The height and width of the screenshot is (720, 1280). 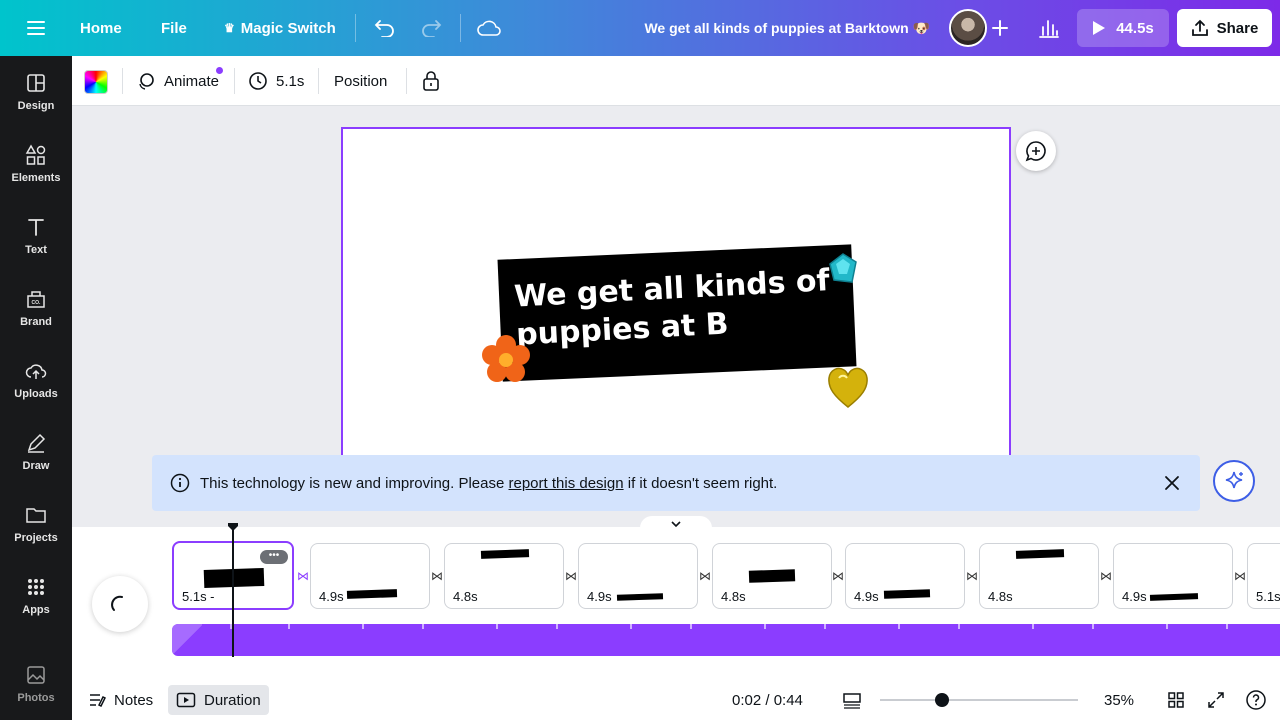 I want to click on animate-button: Animate, so click(x=179, y=81).